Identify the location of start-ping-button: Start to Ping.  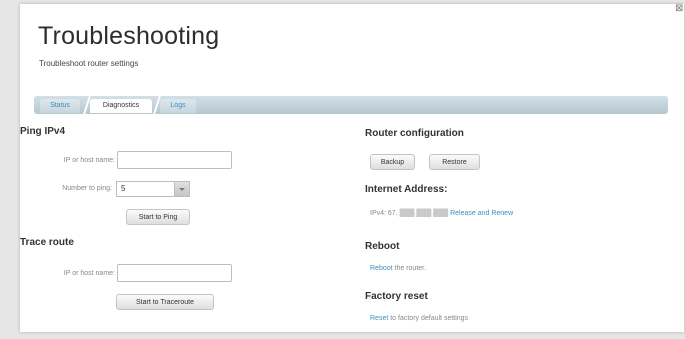
(158, 217).